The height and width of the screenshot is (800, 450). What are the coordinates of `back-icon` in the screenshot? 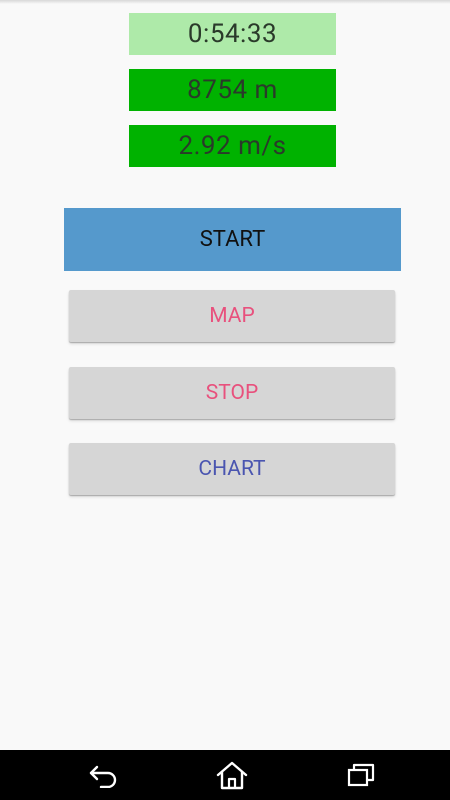 It's located at (104, 775).